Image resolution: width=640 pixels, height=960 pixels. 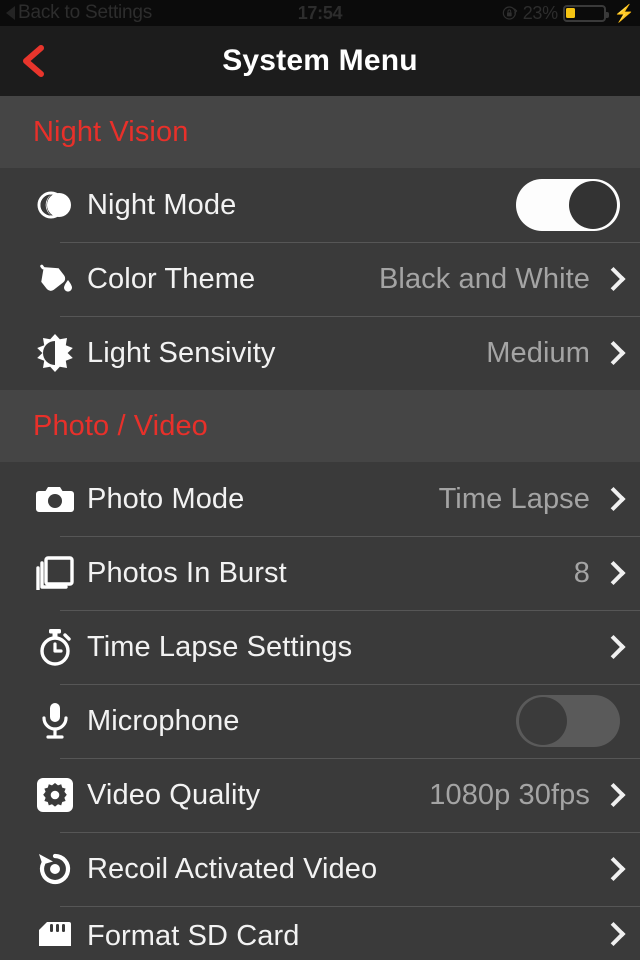 I want to click on settings-row-control: Medium, so click(x=553, y=353).